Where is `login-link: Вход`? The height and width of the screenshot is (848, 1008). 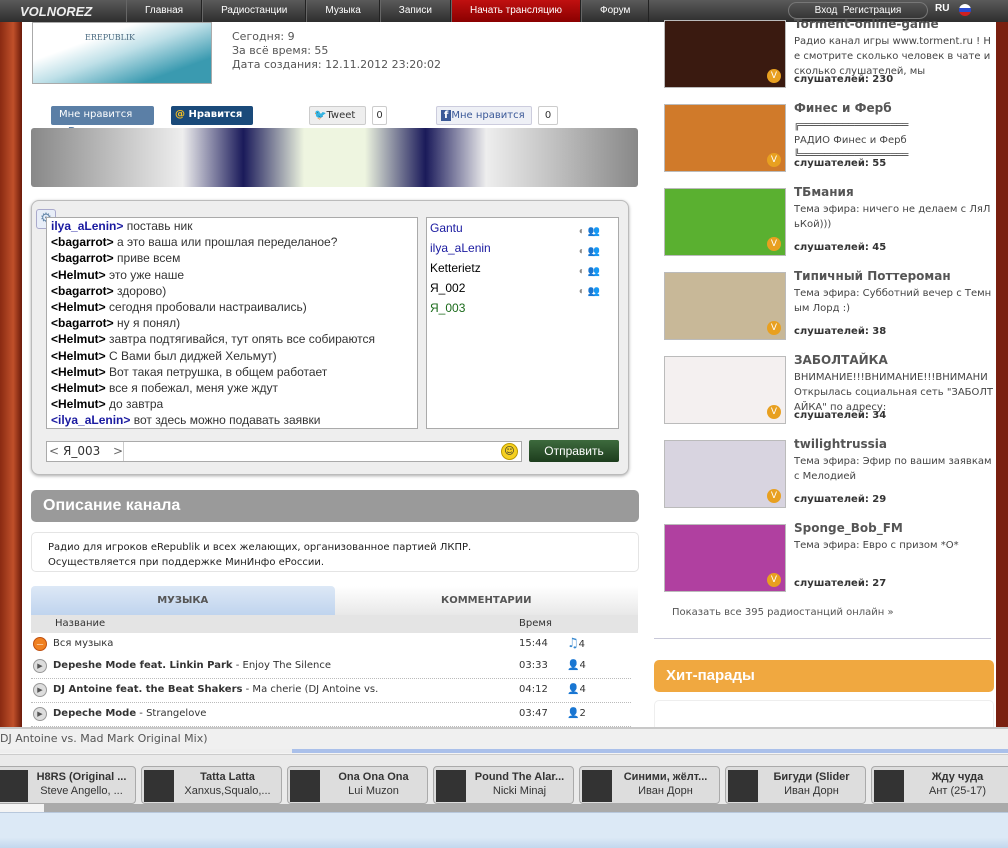
login-link: Вход is located at coordinates (826, 10).